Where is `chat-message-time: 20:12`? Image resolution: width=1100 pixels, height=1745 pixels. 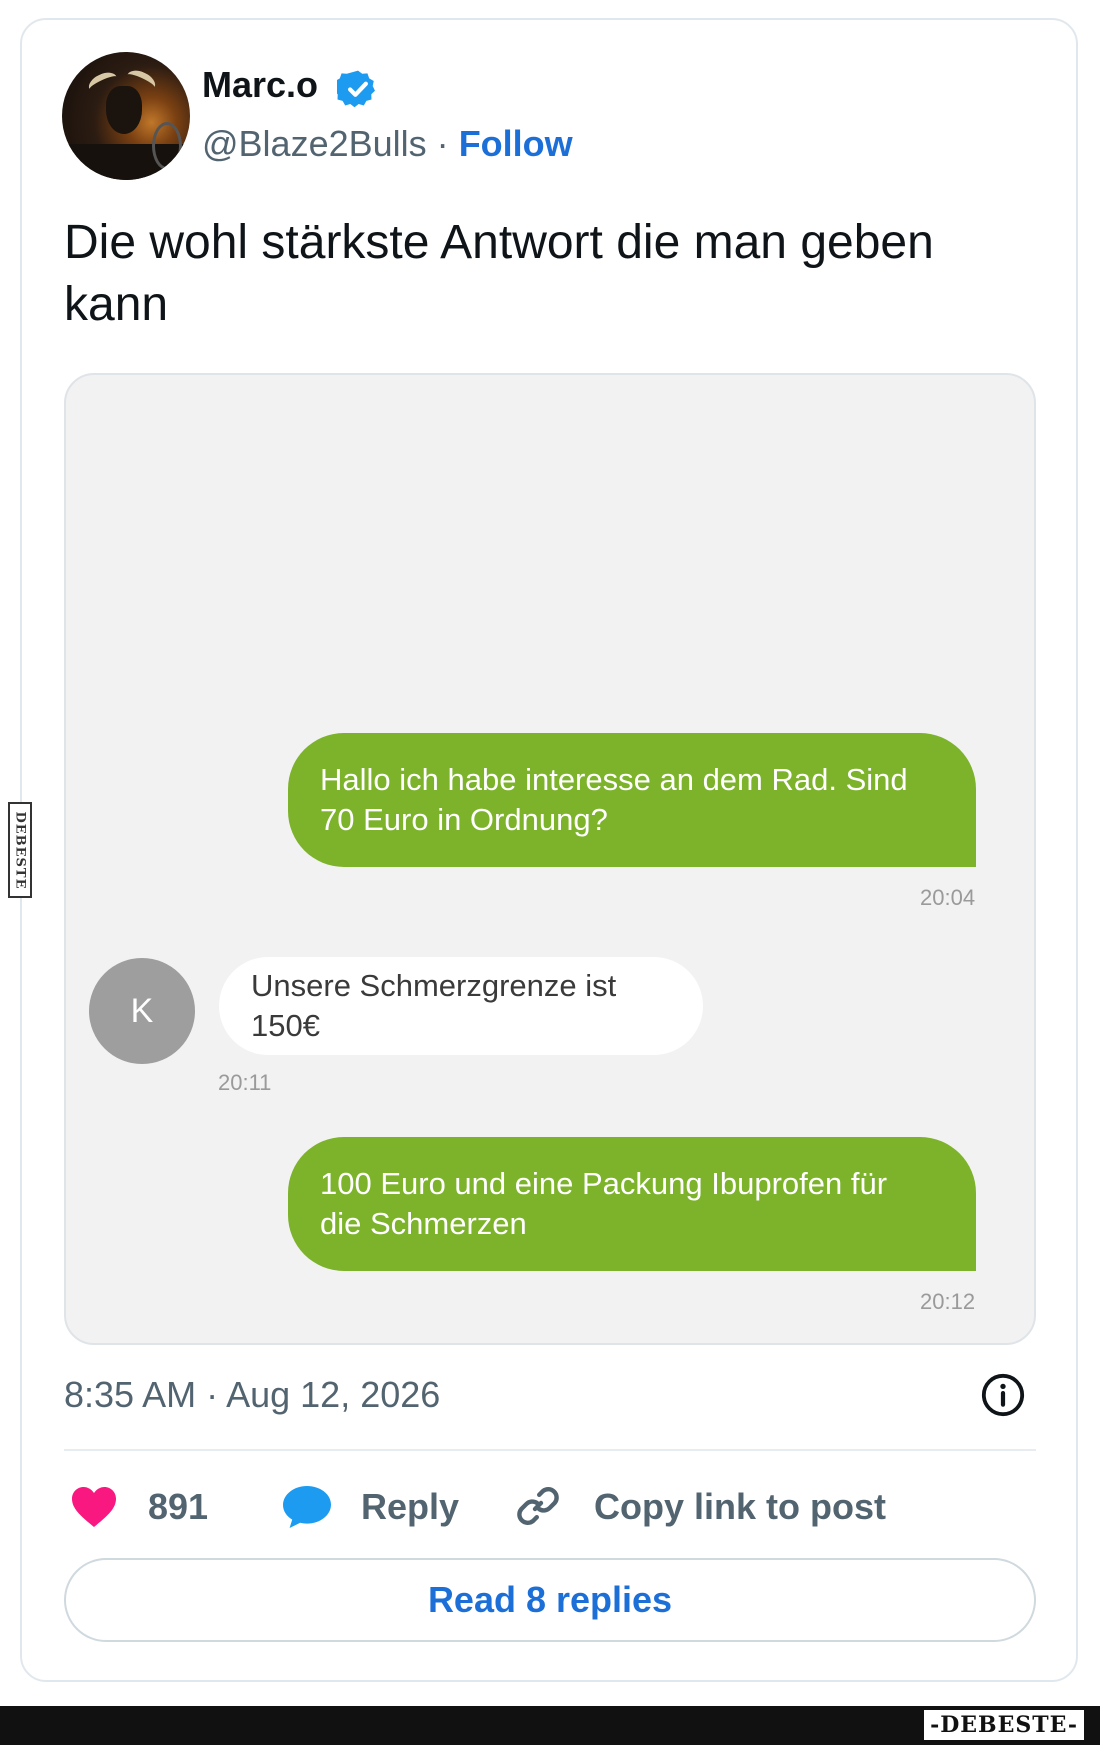 chat-message-time: 20:12 is located at coordinates (948, 1301).